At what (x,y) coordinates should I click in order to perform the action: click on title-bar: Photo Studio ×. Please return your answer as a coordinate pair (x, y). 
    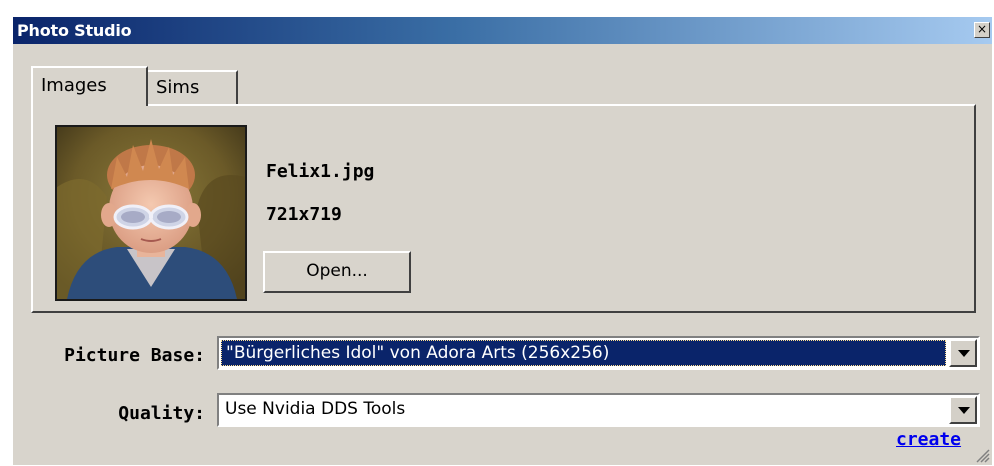
    Looking at the image, I should click on (502, 30).